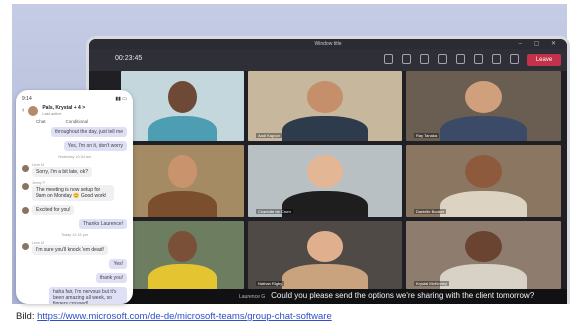  I want to click on message-bubble: I'm sure you'll knock 'em dead!, so click(70, 250).